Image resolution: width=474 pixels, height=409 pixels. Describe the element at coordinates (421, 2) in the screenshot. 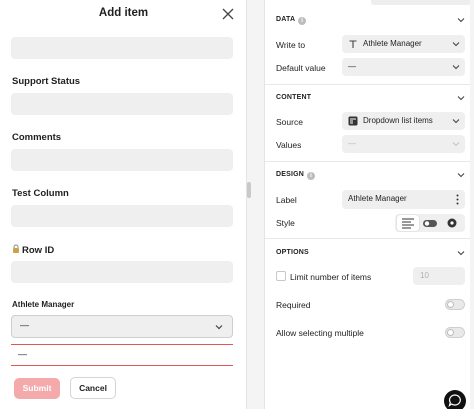

I see `tab-strip` at that location.